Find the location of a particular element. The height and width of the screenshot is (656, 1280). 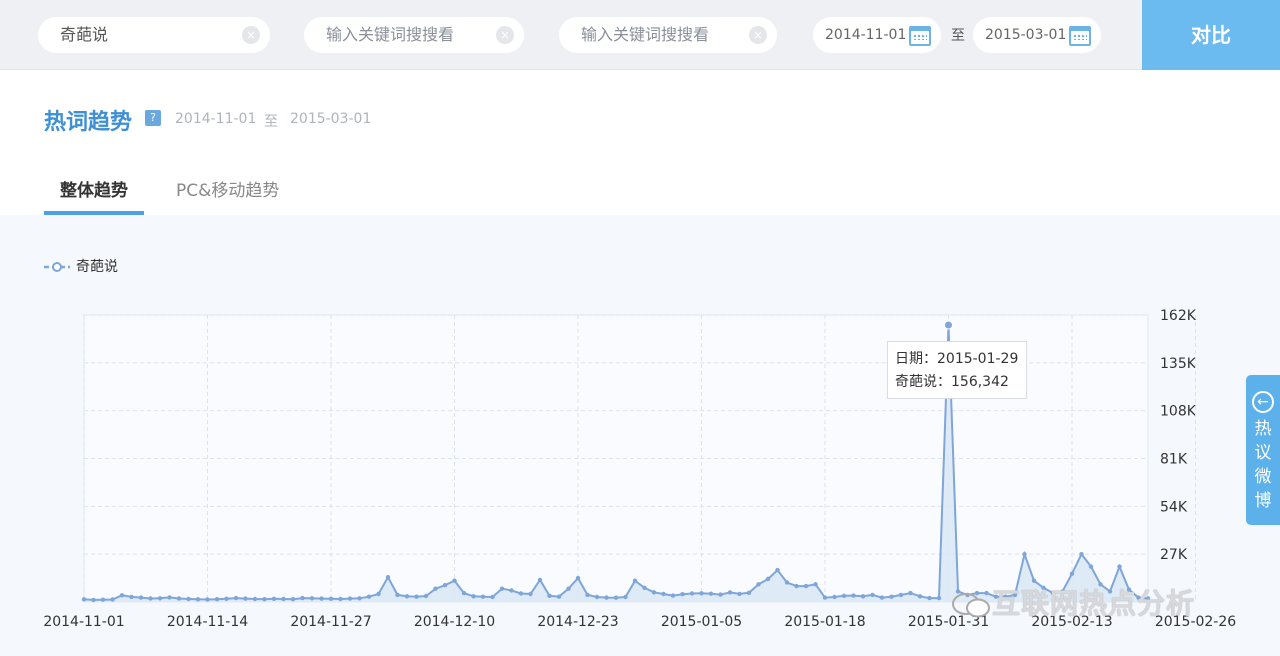

watermark-text: 互联网热点分析 is located at coordinates (1094, 603).